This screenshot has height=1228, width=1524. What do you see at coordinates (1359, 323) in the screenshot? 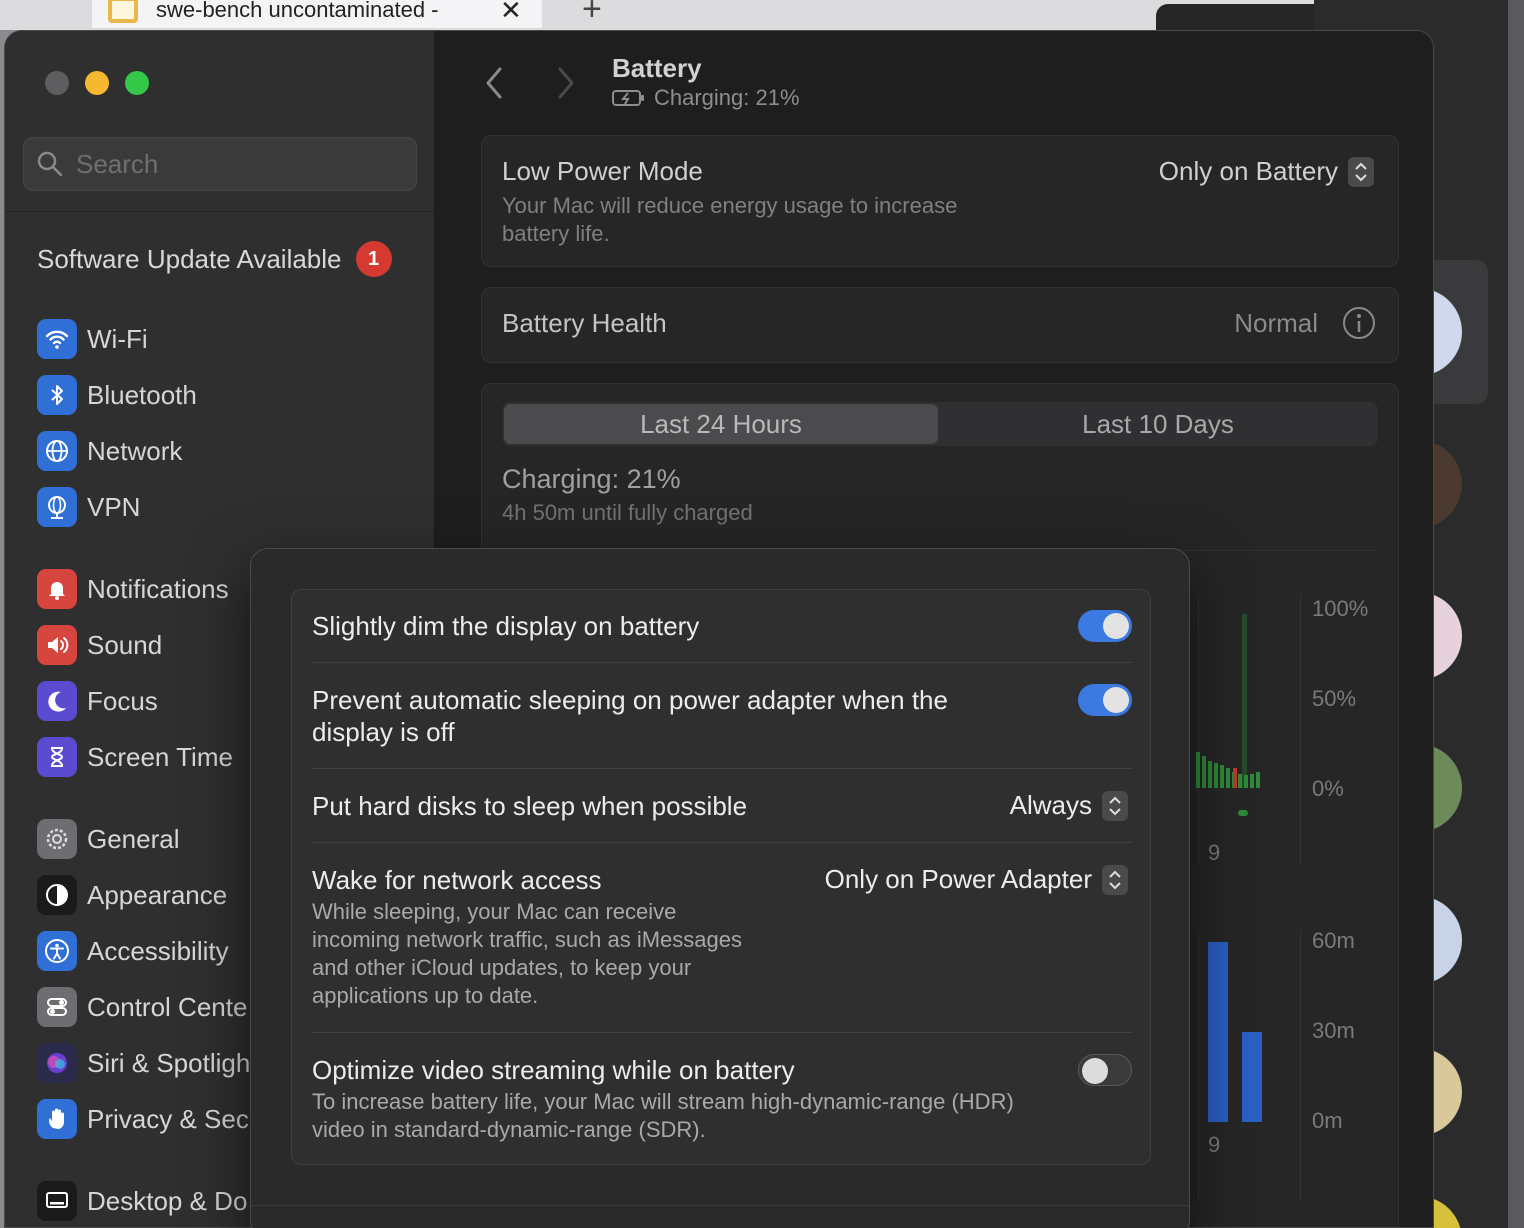
I see `info-icon` at bounding box center [1359, 323].